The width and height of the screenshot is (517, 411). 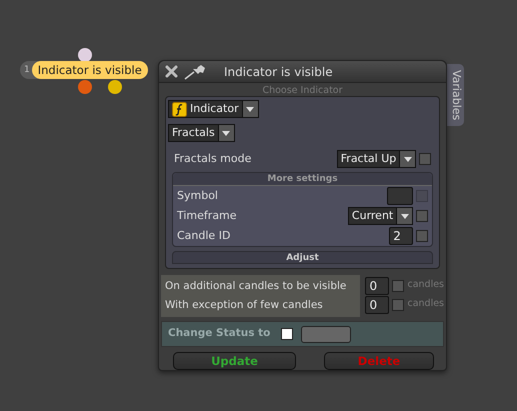 I want to click on field-label: Fractals mode, so click(x=213, y=158).